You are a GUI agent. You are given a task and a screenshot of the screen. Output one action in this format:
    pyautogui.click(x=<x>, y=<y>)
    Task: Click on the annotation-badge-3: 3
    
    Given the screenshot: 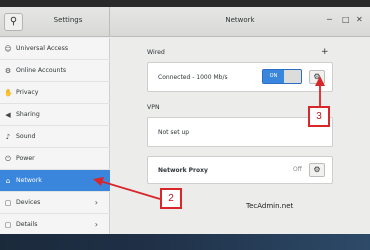 What is the action you would take?
    pyautogui.click(x=319, y=116)
    